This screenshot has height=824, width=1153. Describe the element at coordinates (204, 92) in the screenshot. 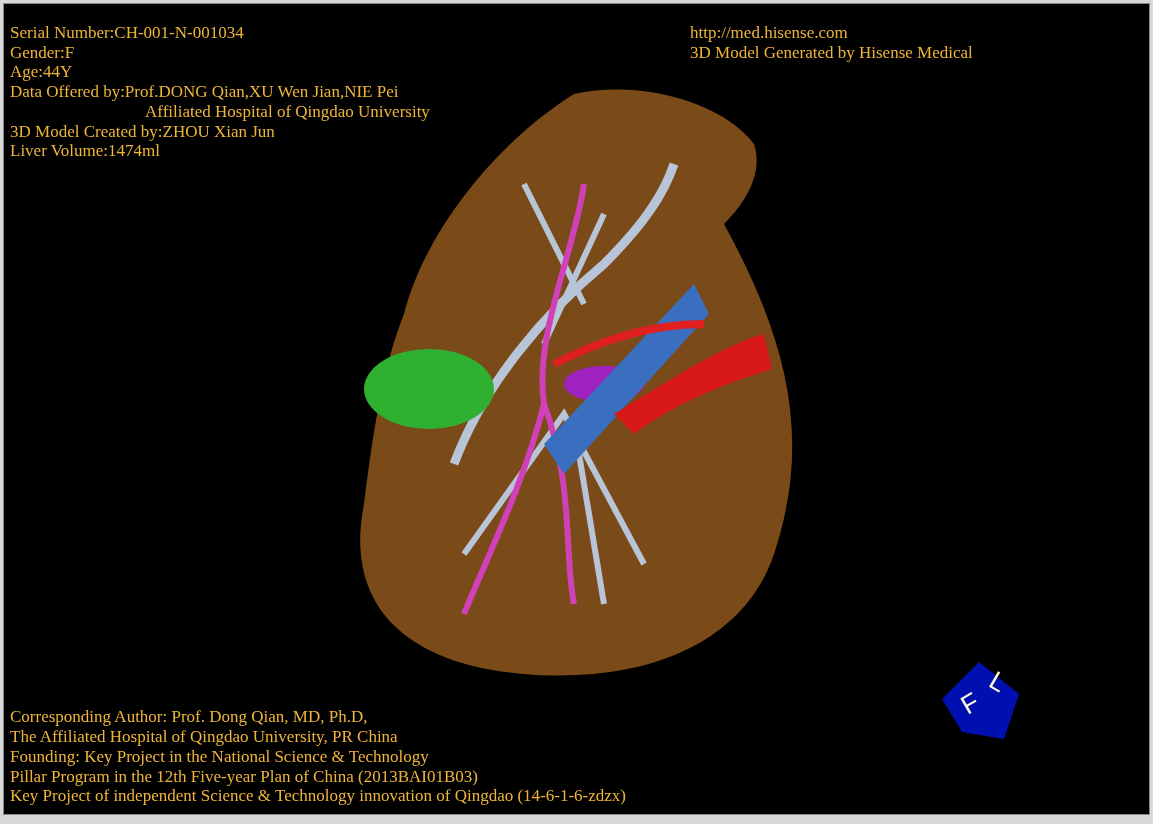

I see `info-text: Data Offered by:Prof.DONG Qian,XU Wen Jian,NIE Pei` at that location.